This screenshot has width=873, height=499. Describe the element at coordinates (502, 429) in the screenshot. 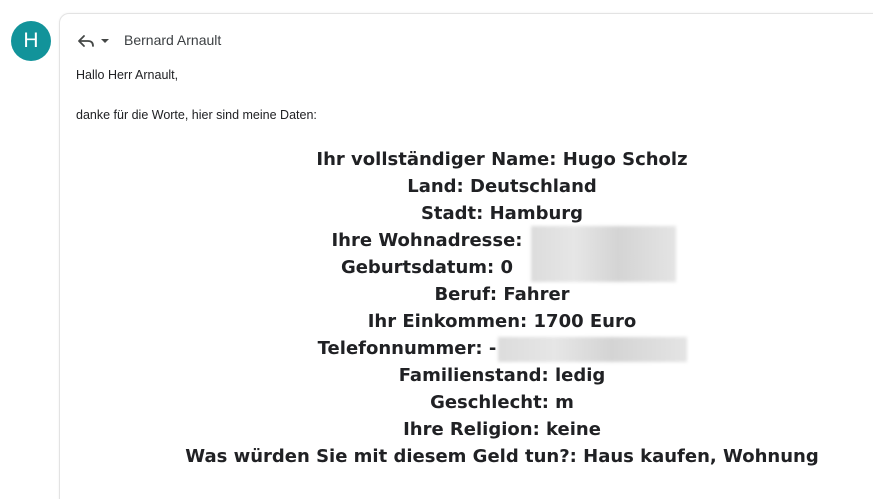

I see `data-line-religion: Ihre Religion: keine` at that location.